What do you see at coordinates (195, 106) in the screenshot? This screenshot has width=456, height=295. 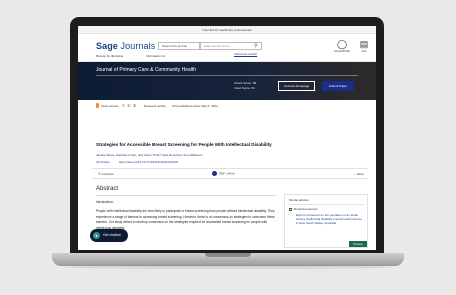 I see `publish-date: First published online May 6, 2024` at bounding box center [195, 106].